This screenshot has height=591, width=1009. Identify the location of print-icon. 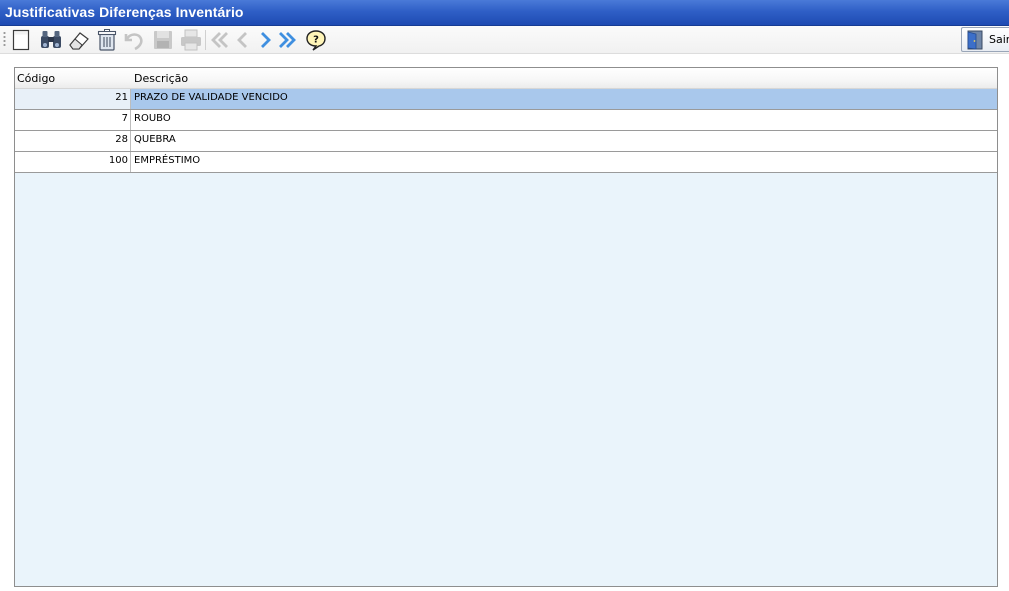
(191, 40).